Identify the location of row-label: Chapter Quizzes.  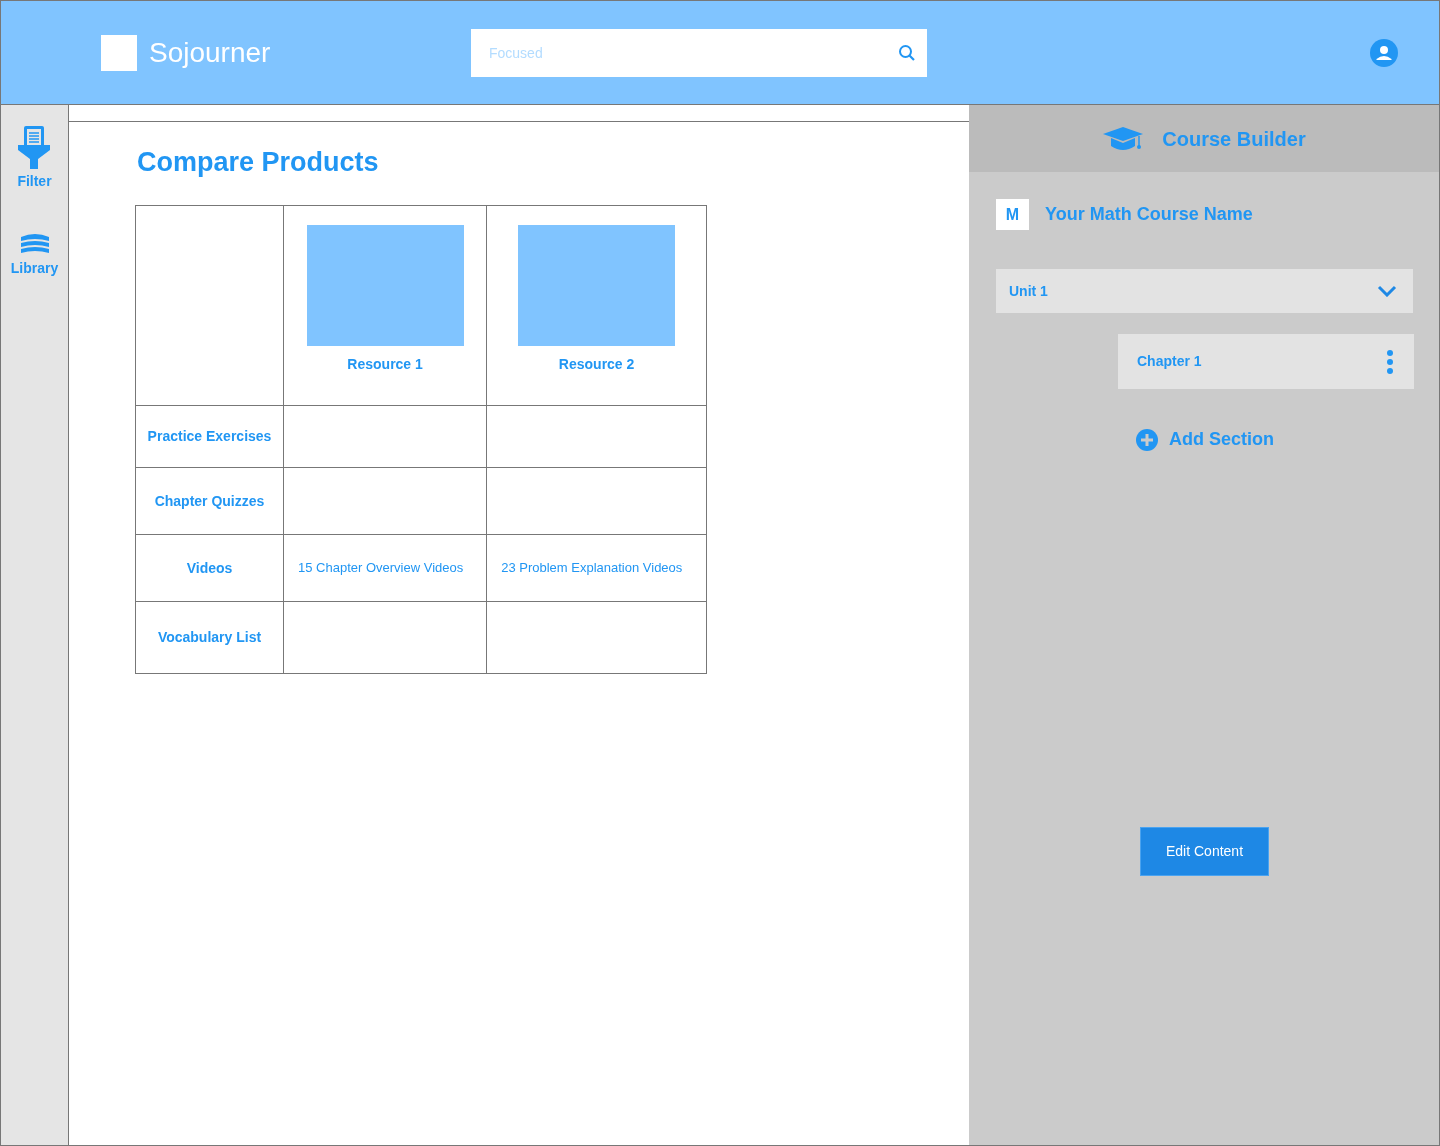
(209, 500).